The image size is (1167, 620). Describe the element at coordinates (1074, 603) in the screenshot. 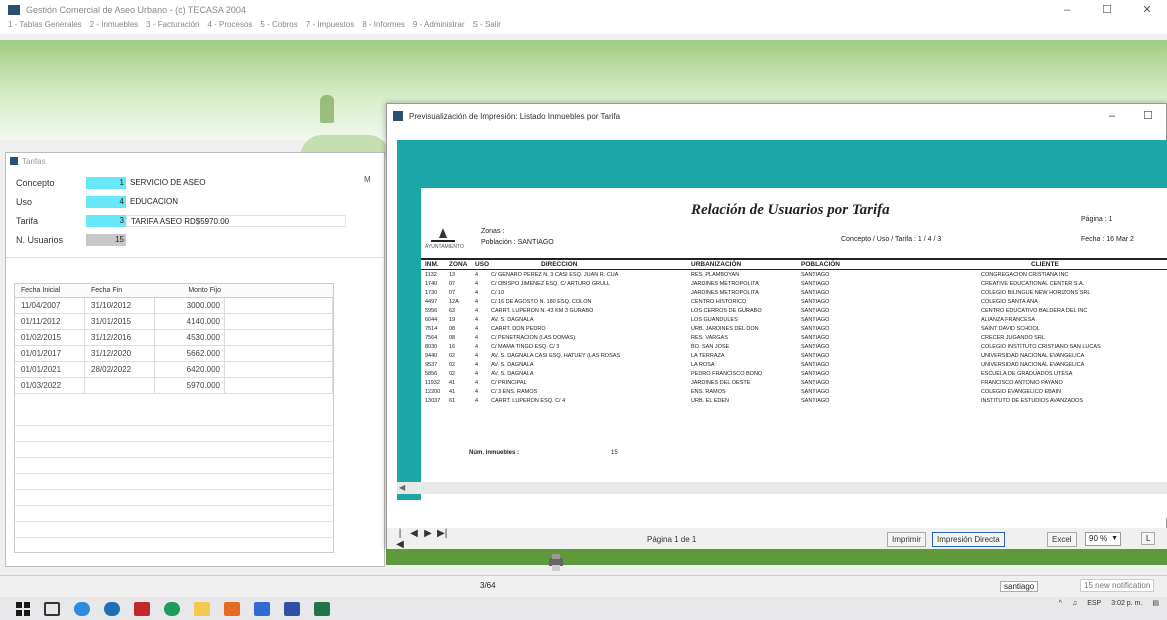

I see `network-icon: ♫` at that location.